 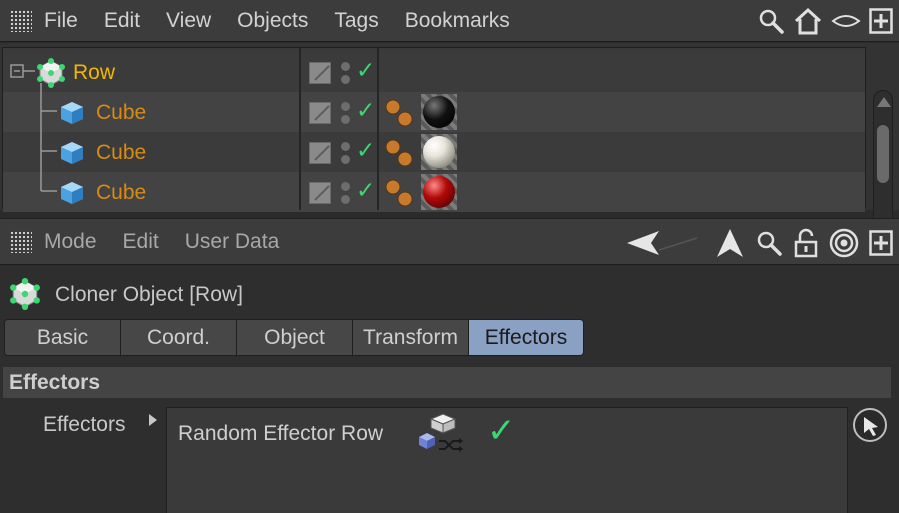 What do you see at coordinates (63, 337) in the screenshot?
I see `tab-basic: Basic` at bounding box center [63, 337].